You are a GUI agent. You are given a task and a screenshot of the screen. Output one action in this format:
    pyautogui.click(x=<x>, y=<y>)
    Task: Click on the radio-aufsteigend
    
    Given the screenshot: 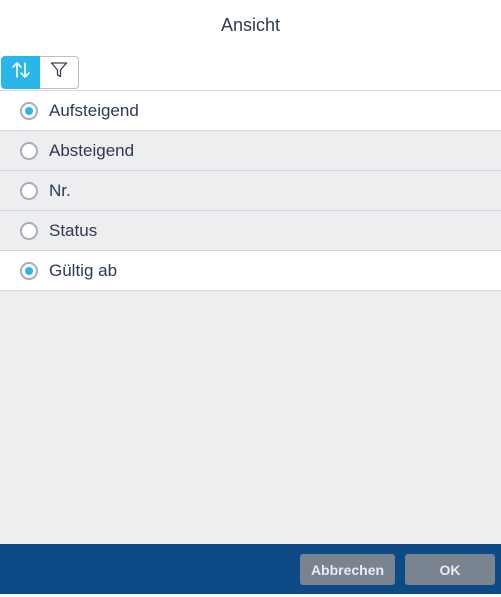 What is the action you would take?
    pyautogui.click(x=29, y=110)
    